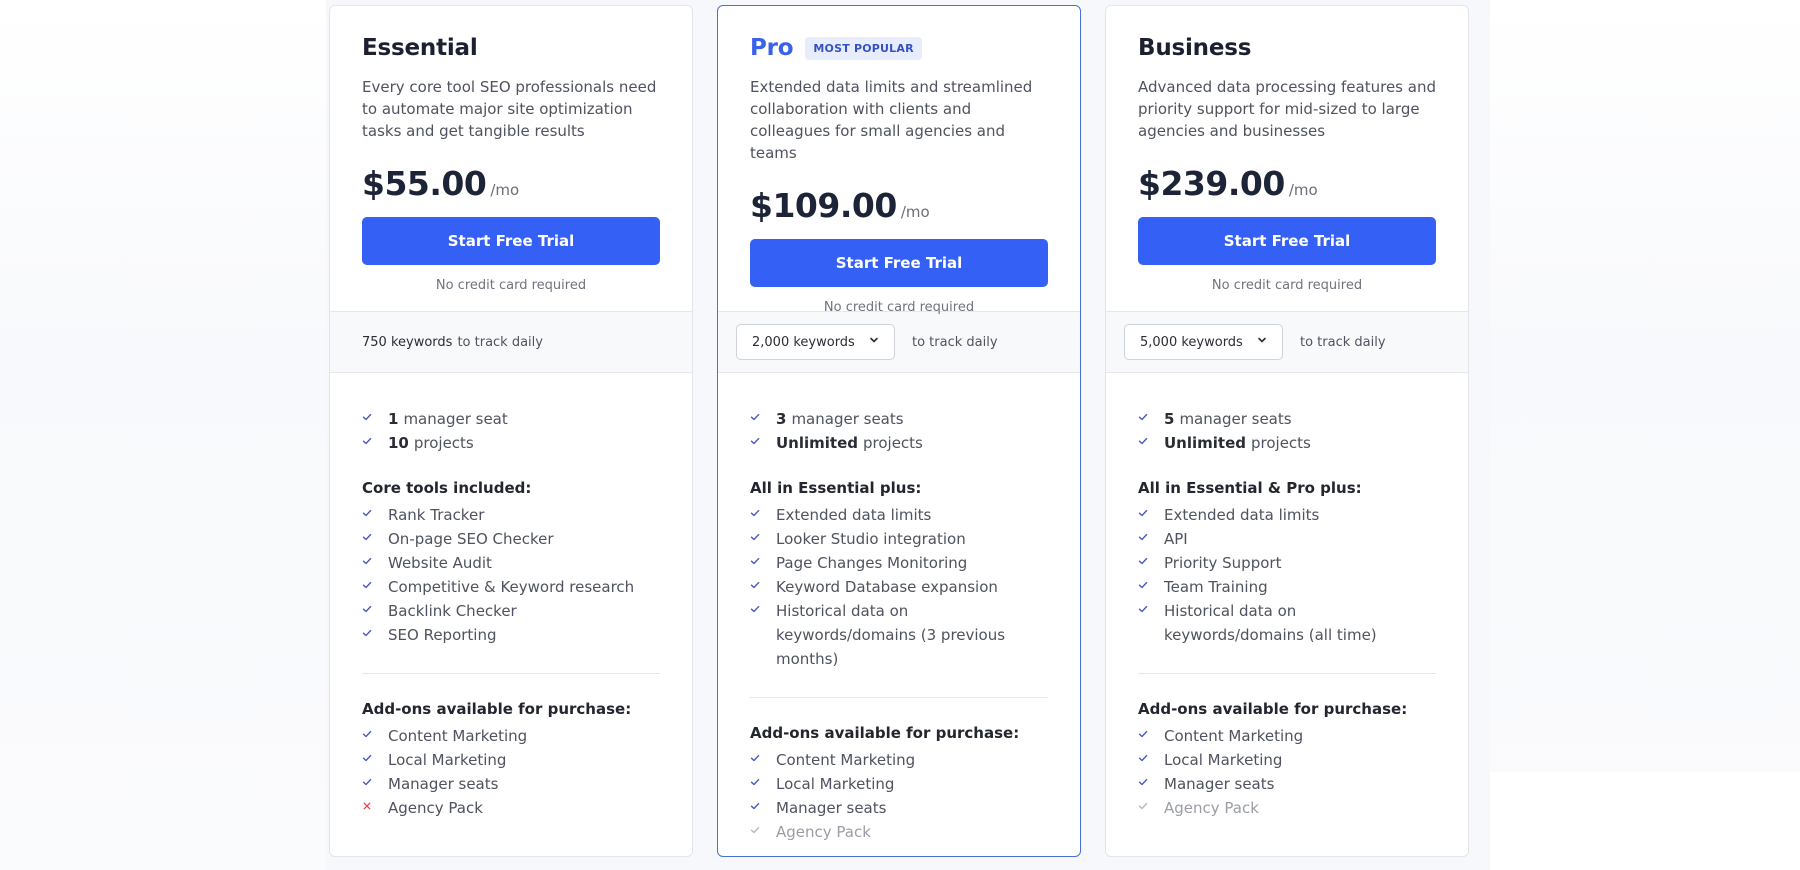 The height and width of the screenshot is (870, 1800). I want to click on feature-label: Keyword Database expansion, so click(887, 587).